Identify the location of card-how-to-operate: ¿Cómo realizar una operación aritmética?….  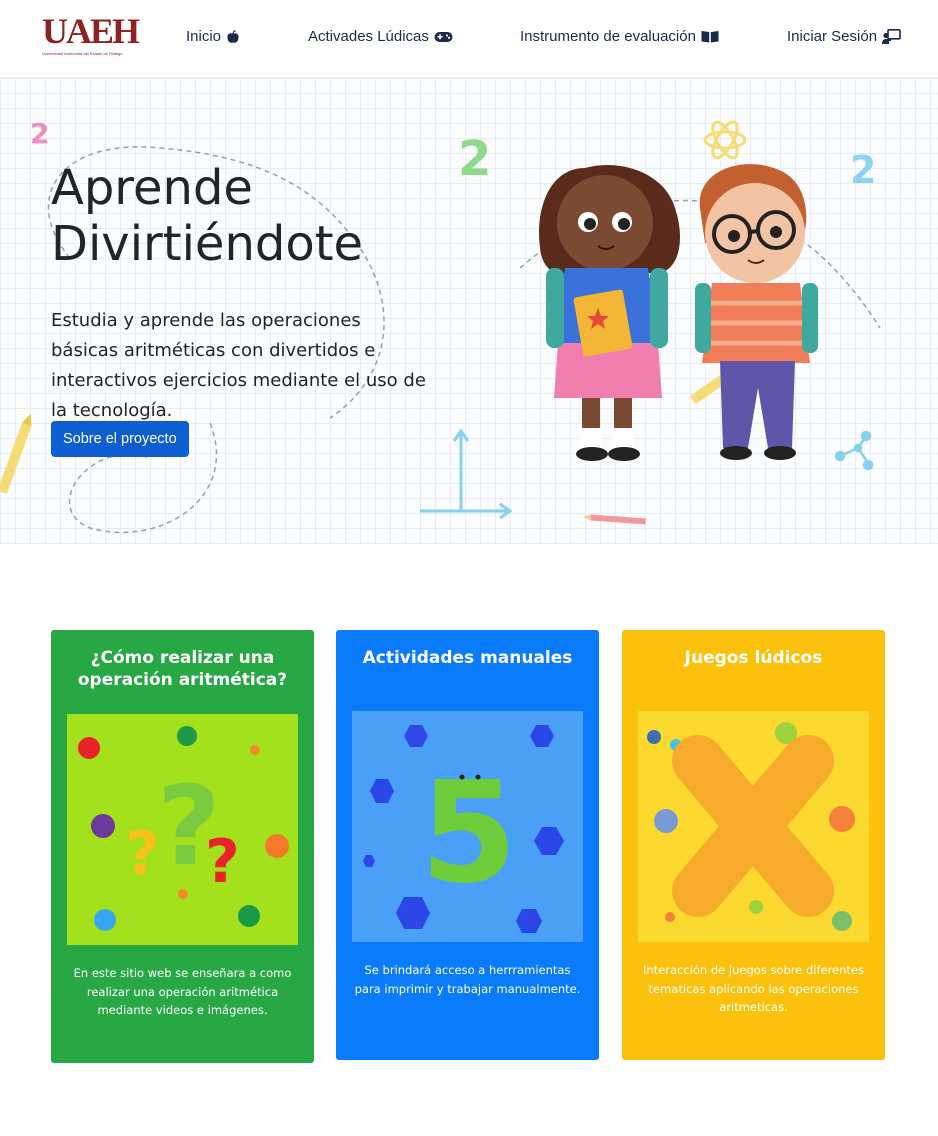
(182, 846).